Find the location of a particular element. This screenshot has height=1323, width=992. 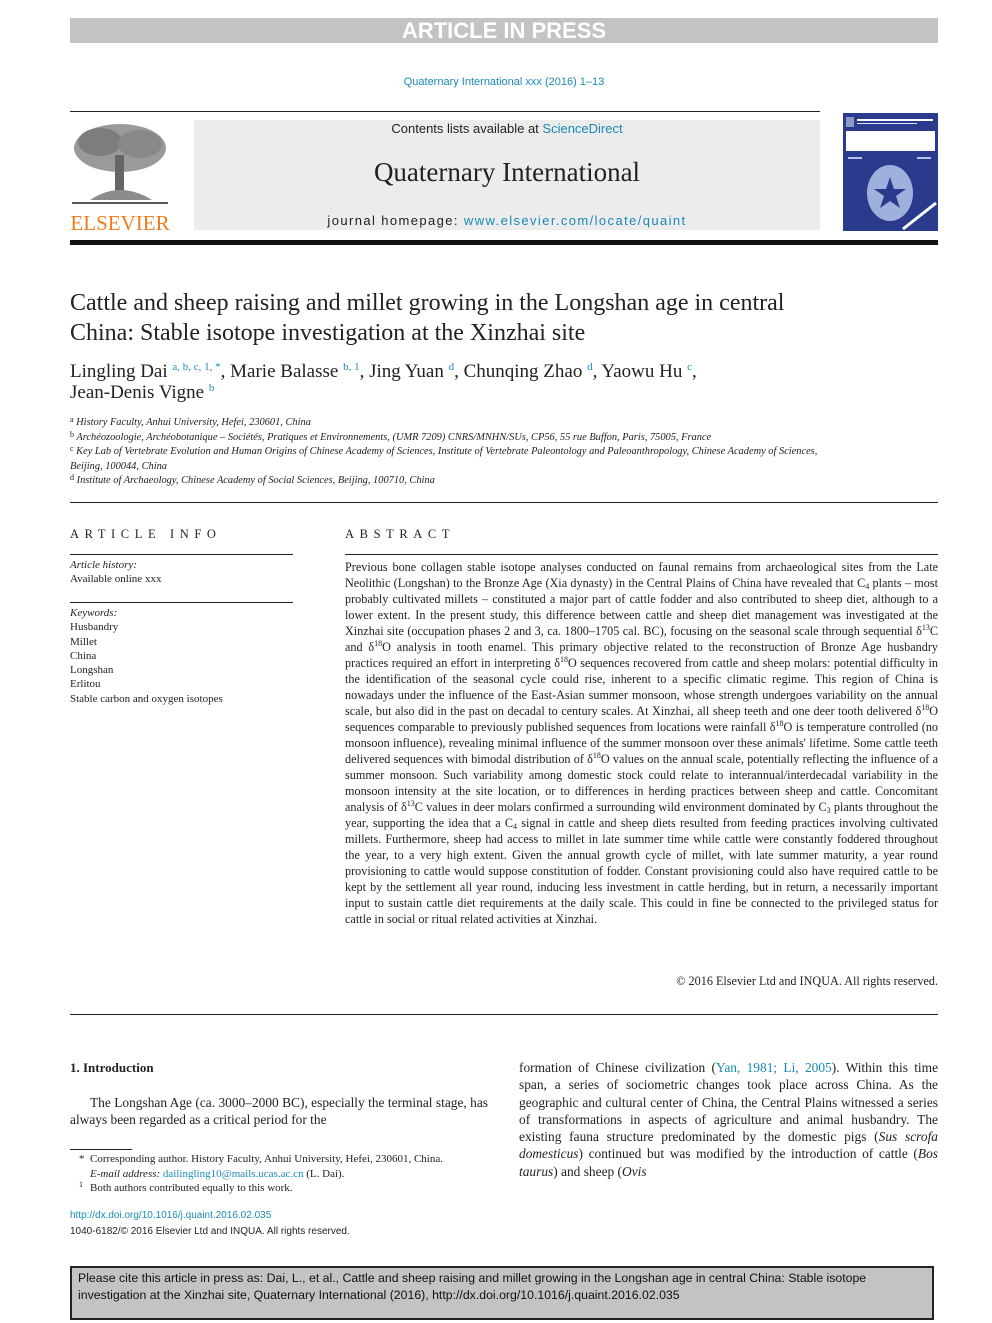

author-affiliation-marks: c is located at coordinates (689, 367).